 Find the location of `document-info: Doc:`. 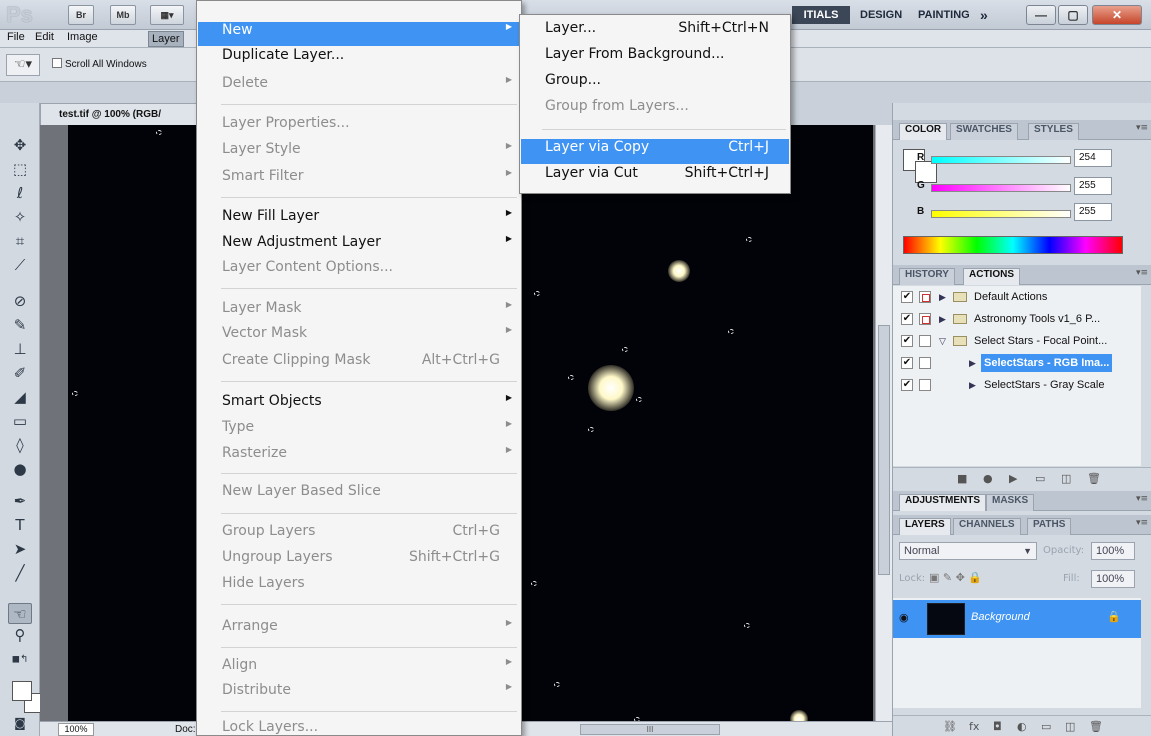

document-info: Doc: is located at coordinates (185, 729).